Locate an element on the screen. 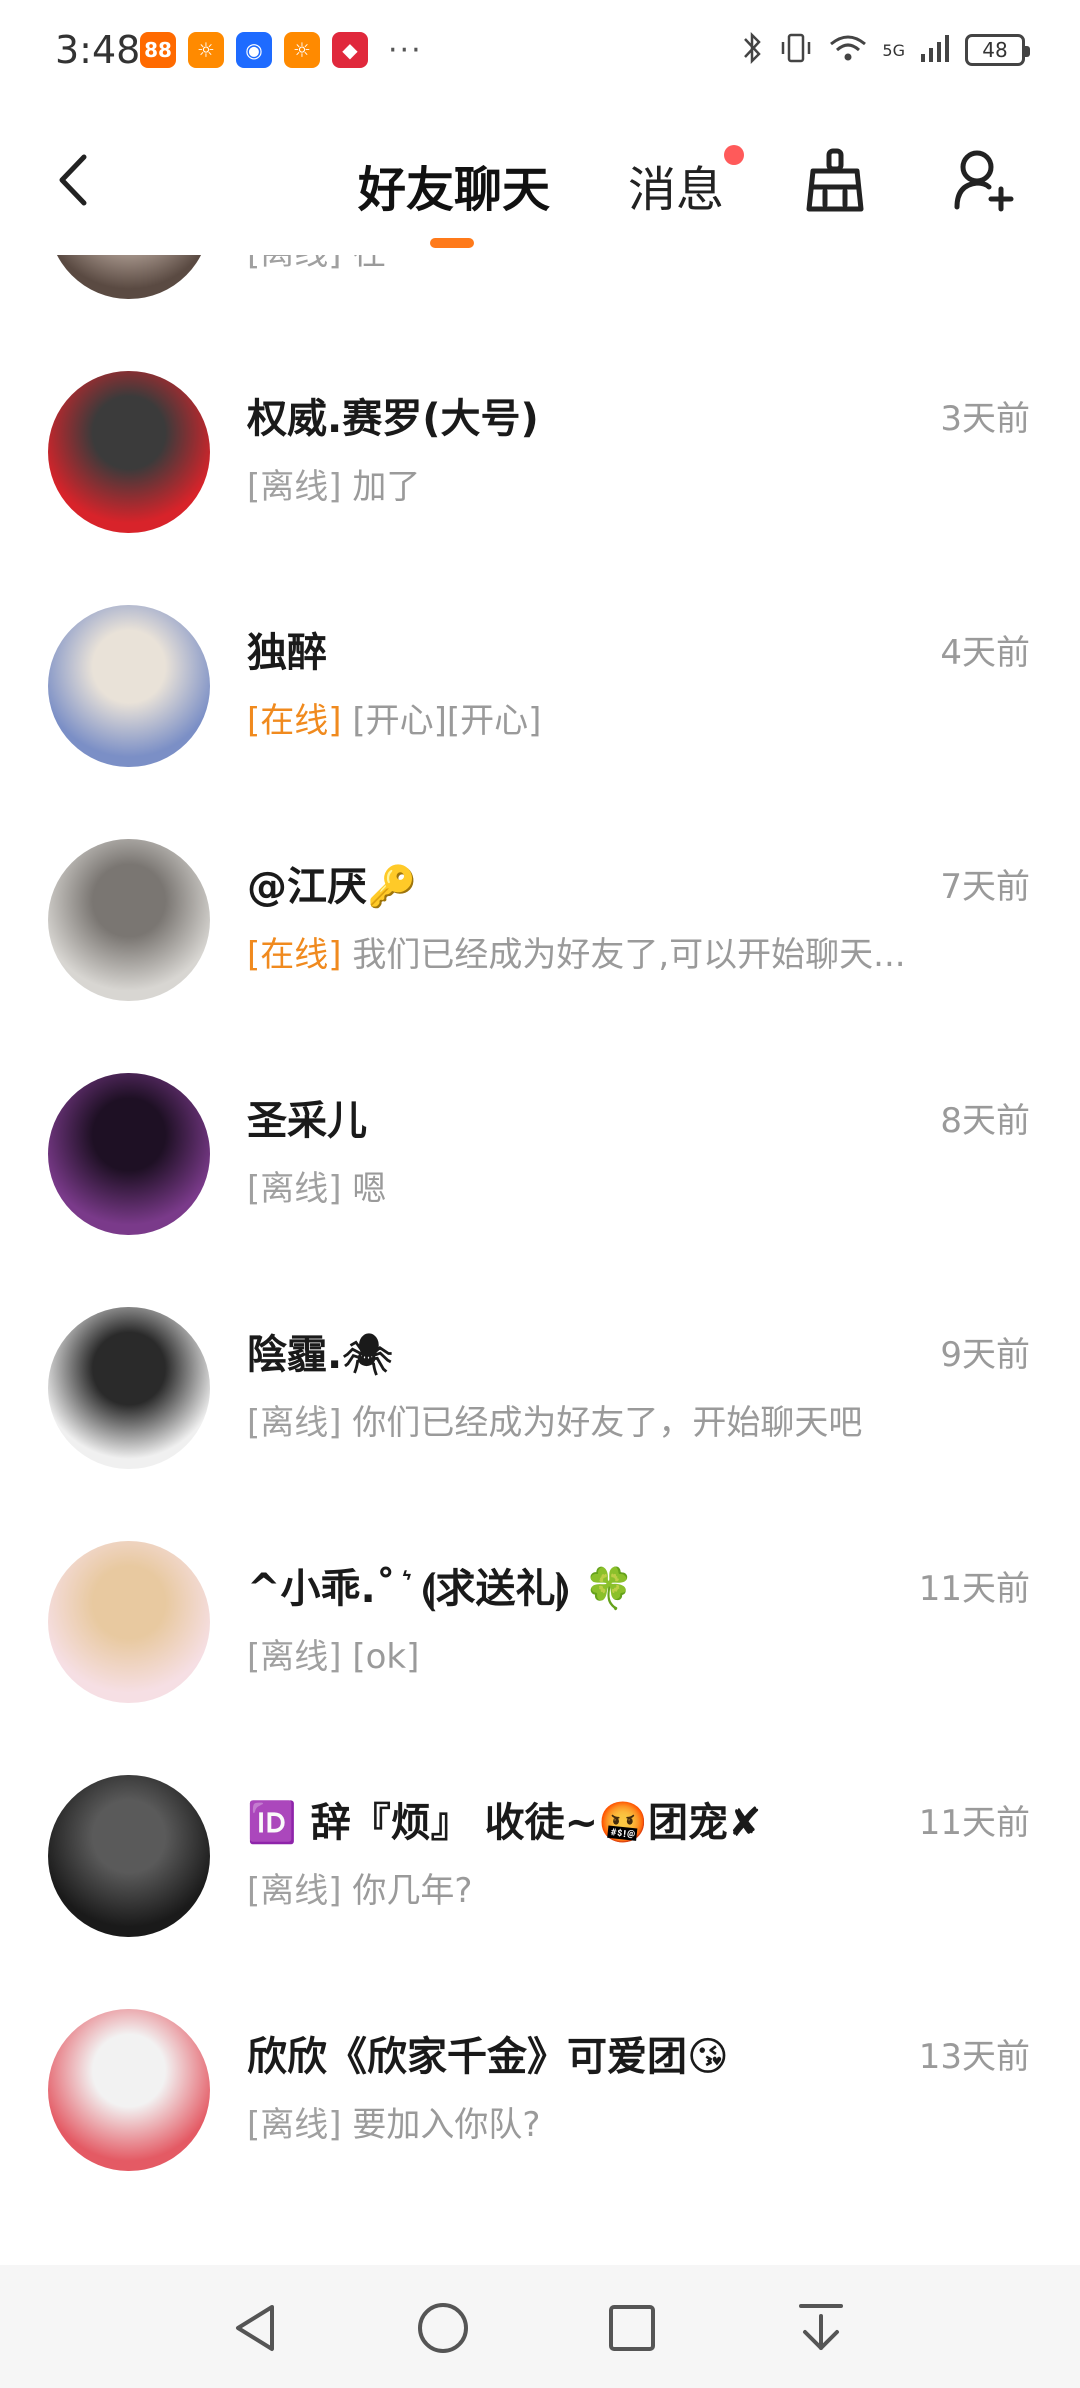 The width and height of the screenshot is (1080, 2388). message-preview: [离线] [ok] is located at coordinates (333, 1653).